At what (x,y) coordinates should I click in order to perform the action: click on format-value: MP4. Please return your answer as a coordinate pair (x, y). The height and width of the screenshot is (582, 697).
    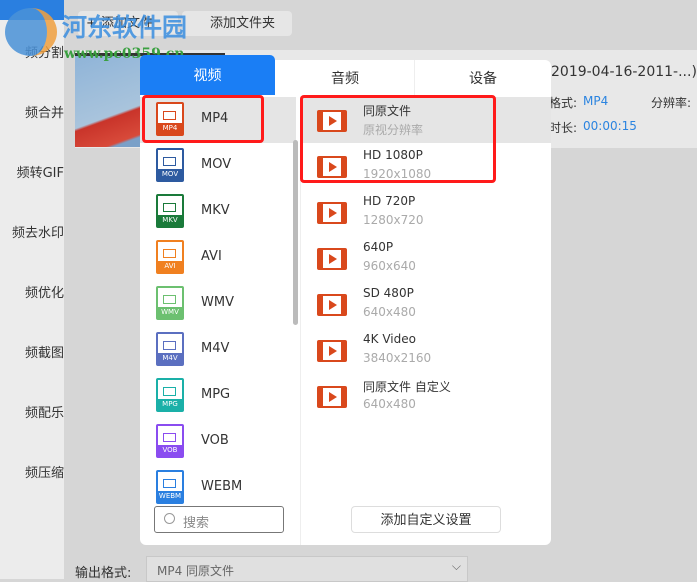
    Looking at the image, I should click on (596, 101).